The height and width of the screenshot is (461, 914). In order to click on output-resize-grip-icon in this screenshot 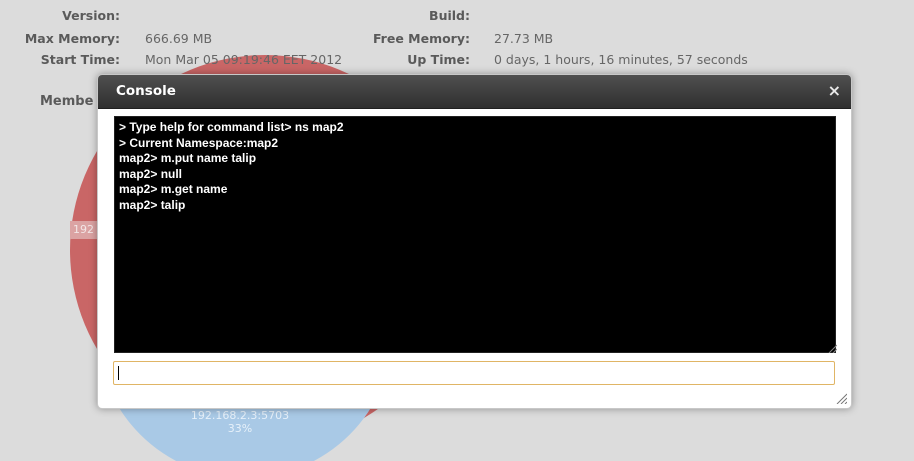, I will do `click(832, 348)`.